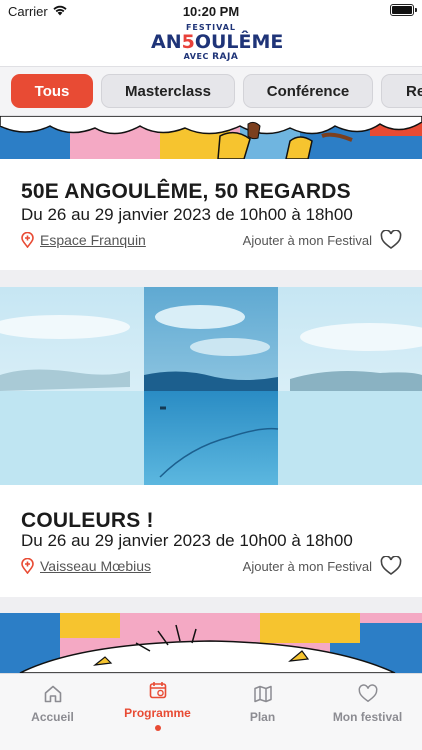 The width and height of the screenshot is (422, 750). Describe the element at coordinates (217, 42) in the screenshot. I see `festival-logo: FESTIVAL AN5OULÊME AVEC RAJA` at that location.